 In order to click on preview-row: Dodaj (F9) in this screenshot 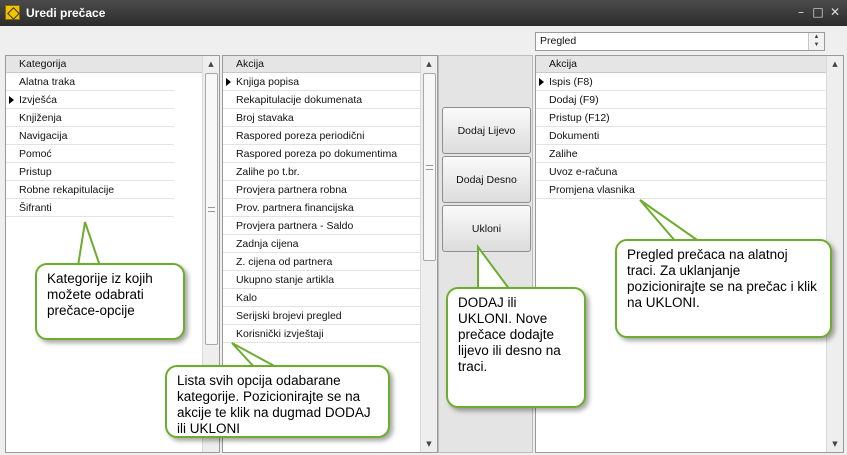, I will do `click(681, 100)`.